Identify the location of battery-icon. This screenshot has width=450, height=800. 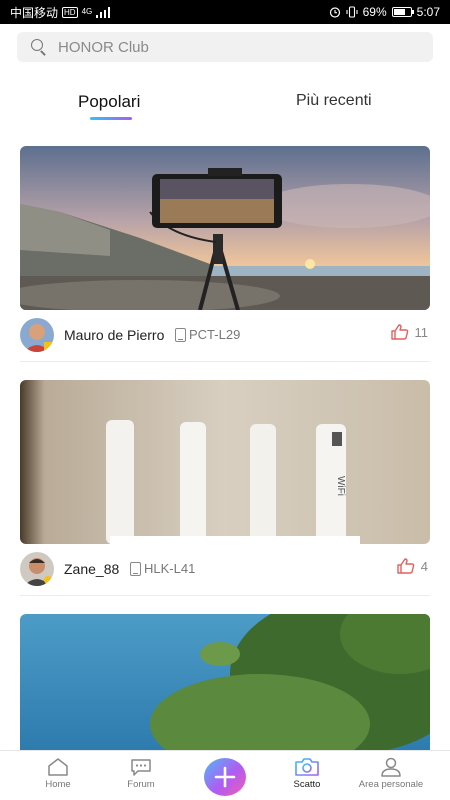
(402, 12).